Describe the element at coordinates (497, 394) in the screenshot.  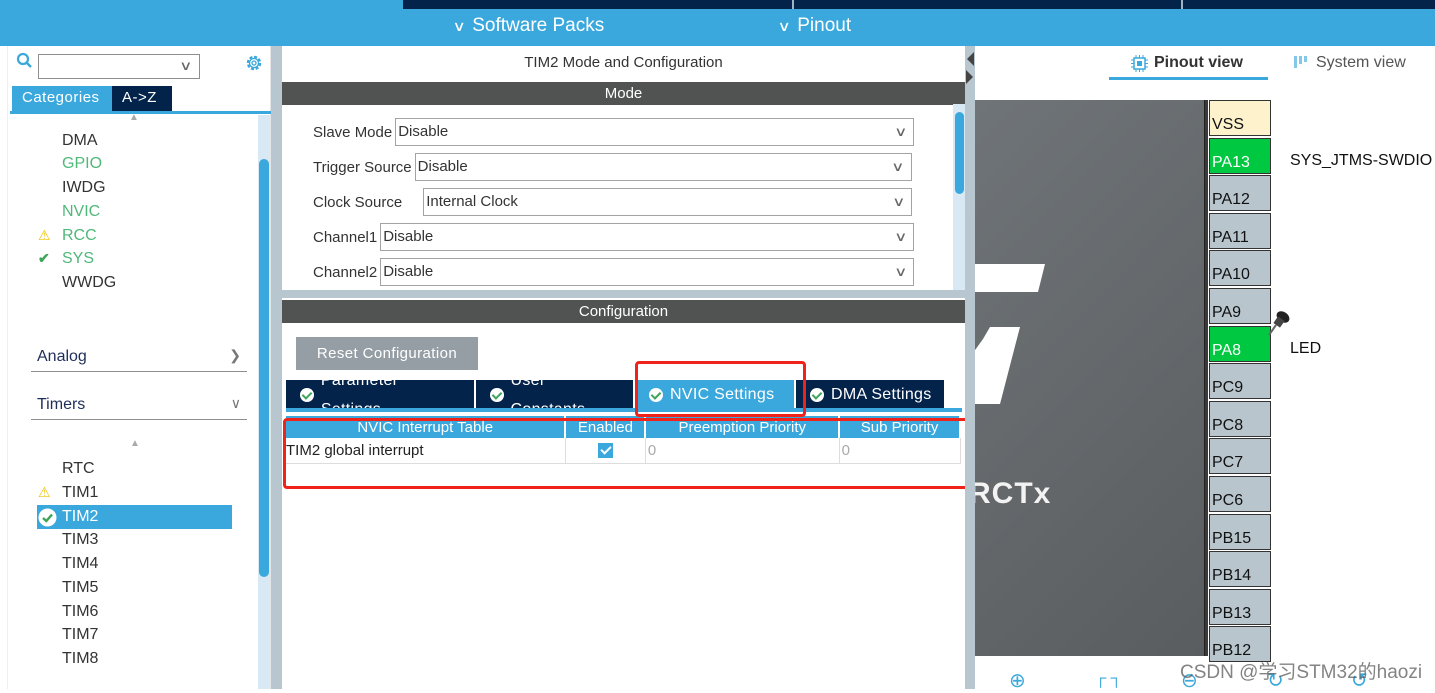
I see `check-circle-icon` at that location.